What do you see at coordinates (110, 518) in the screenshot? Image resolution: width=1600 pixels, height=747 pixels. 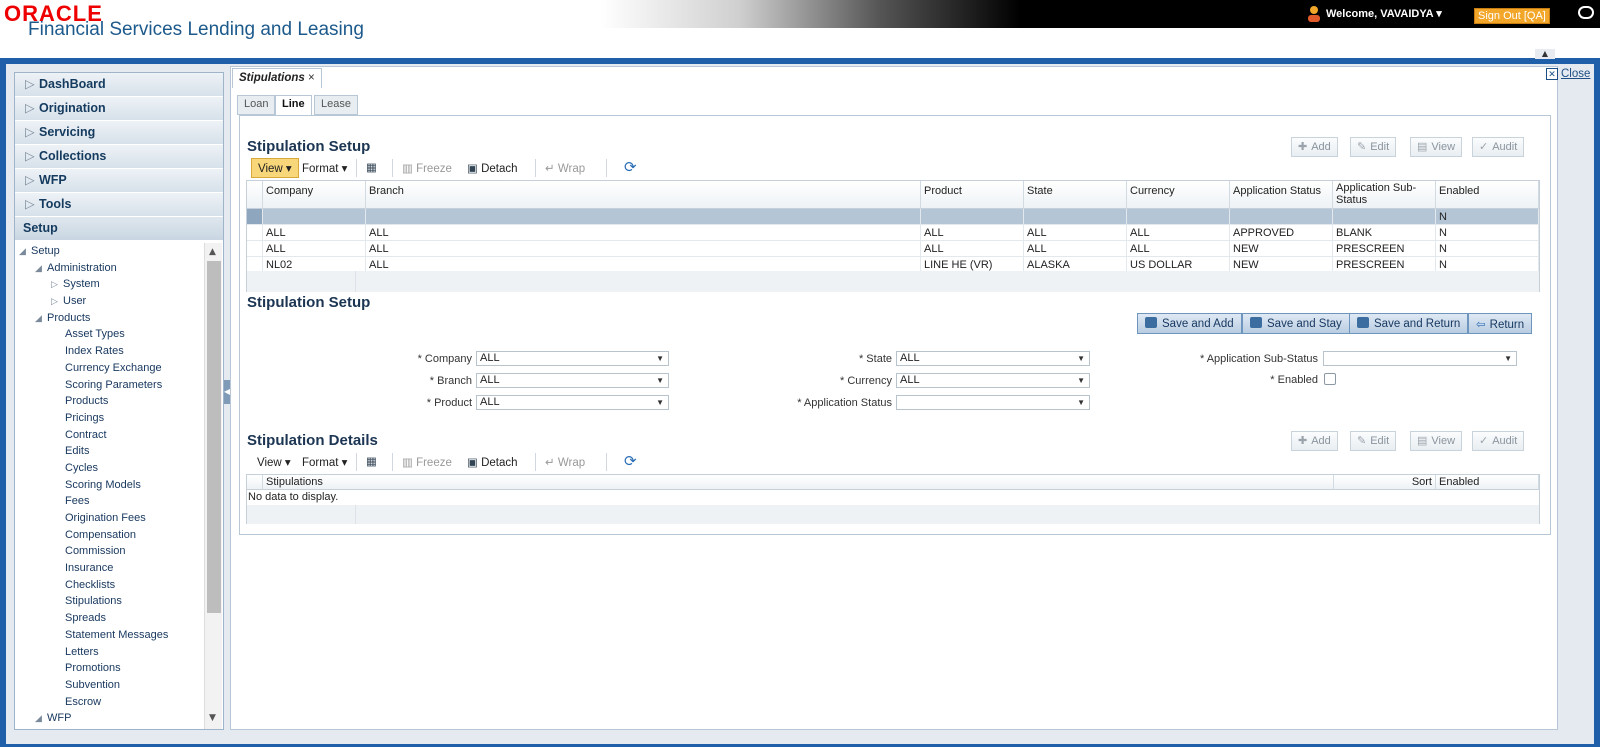 I see `tree-item: Origination Fees` at bounding box center [110, 518].